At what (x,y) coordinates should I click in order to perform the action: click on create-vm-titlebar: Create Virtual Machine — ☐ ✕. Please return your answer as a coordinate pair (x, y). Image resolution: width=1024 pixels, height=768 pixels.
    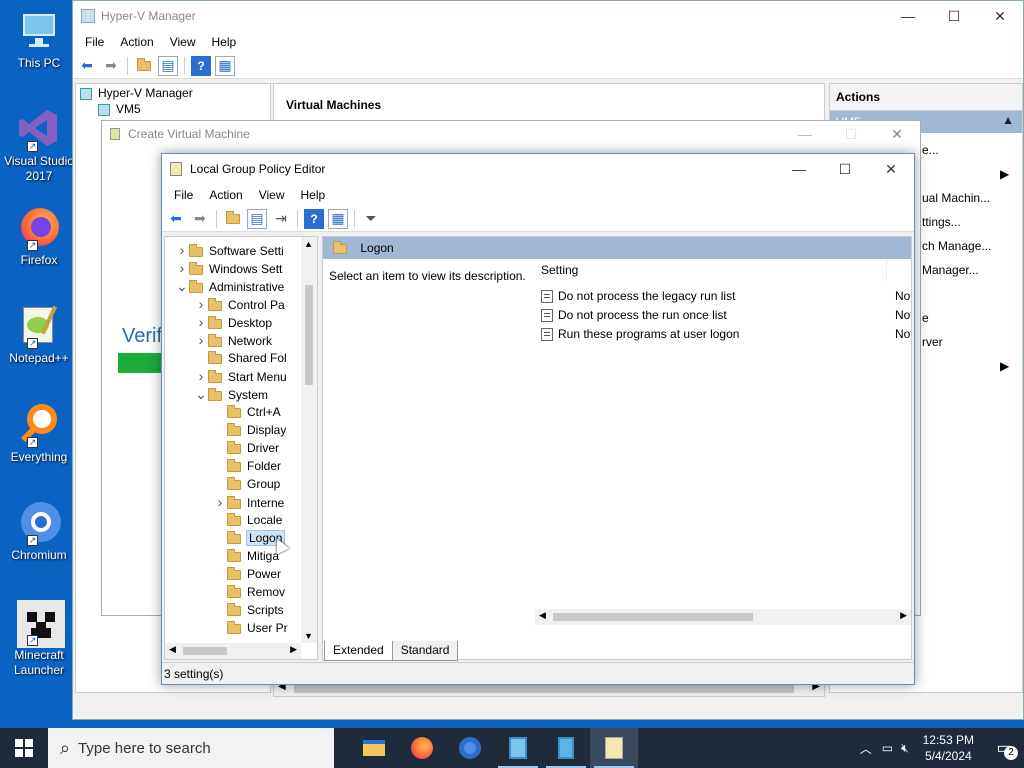
    Looking at the image, I should click on (511, 134).